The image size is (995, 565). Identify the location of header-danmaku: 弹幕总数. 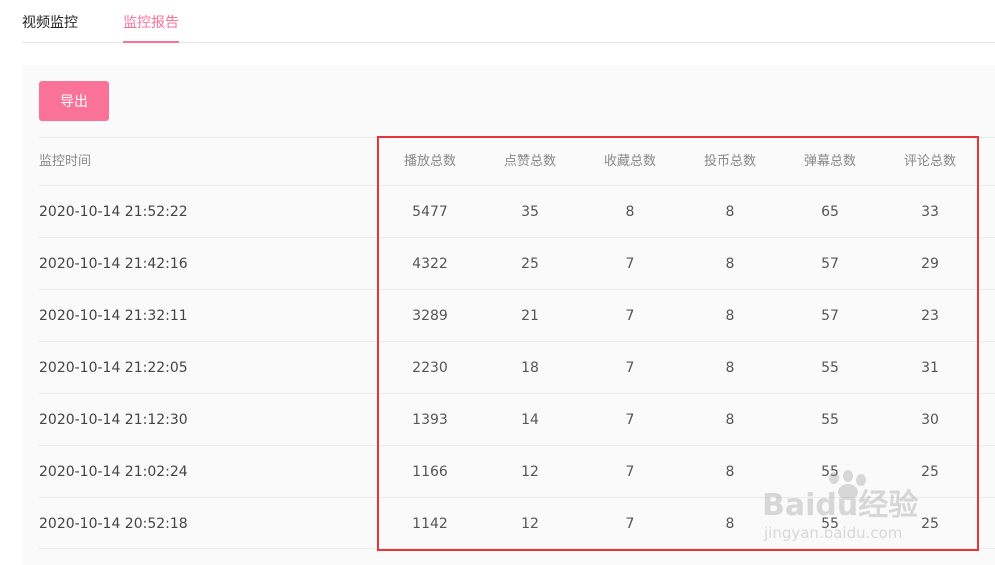
(829, 161).